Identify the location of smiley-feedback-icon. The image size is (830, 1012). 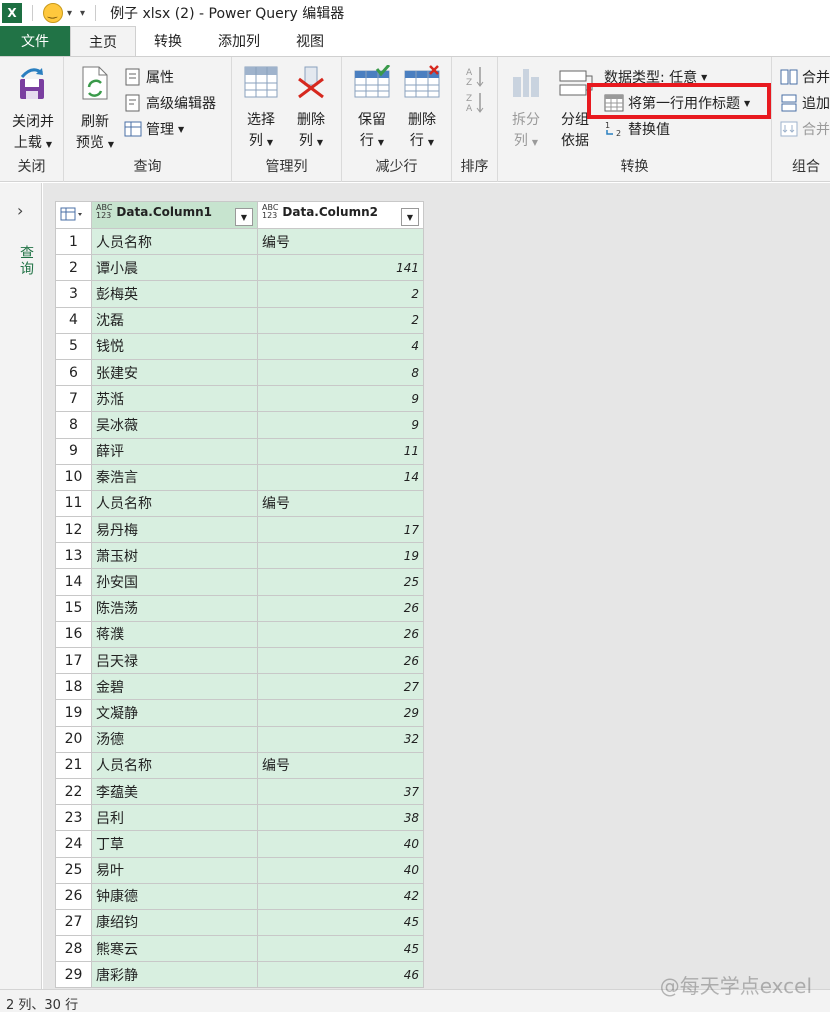
(53, 13).